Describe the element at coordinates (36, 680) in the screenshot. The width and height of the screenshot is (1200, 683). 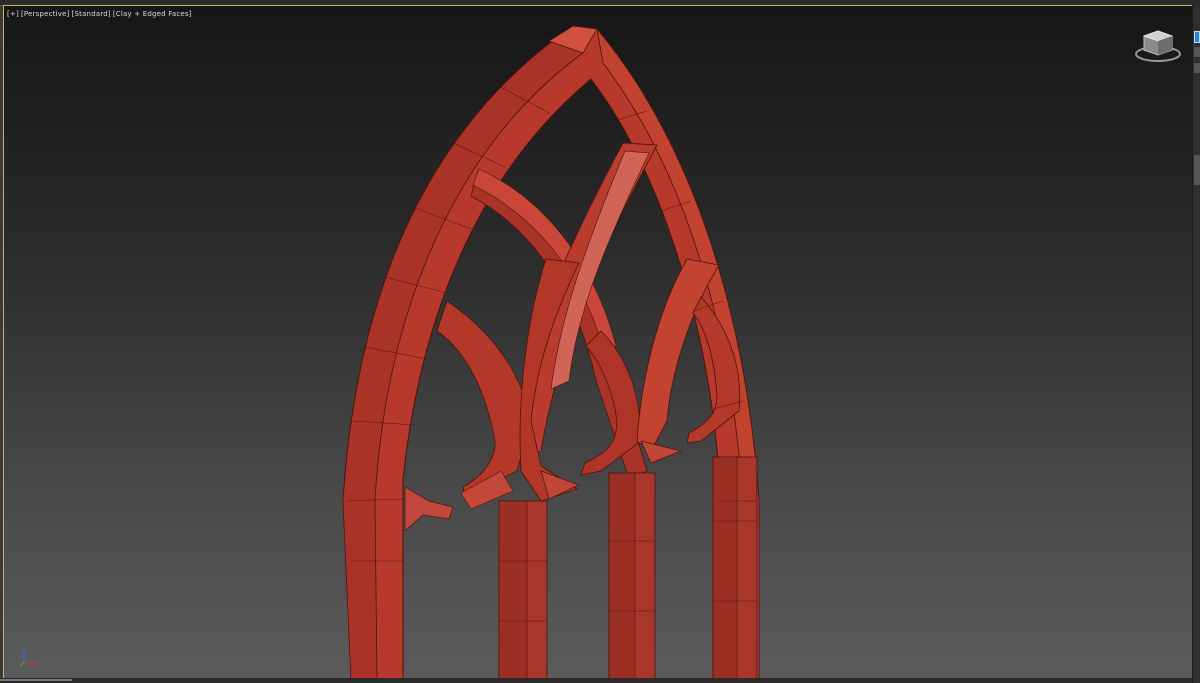
I see `time-slider` at that location.